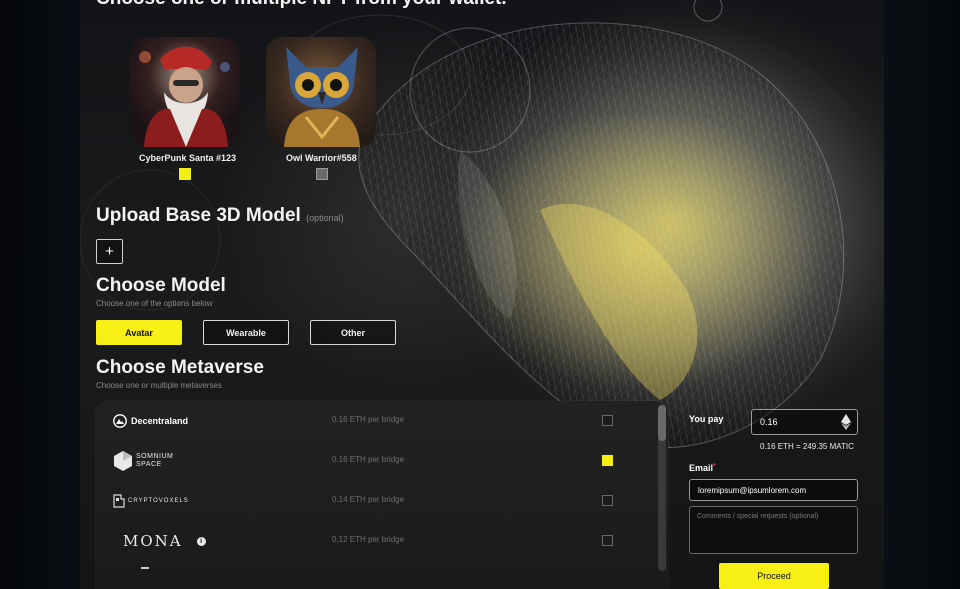  I want to click on upload-model-button: +, so click(109, 251).